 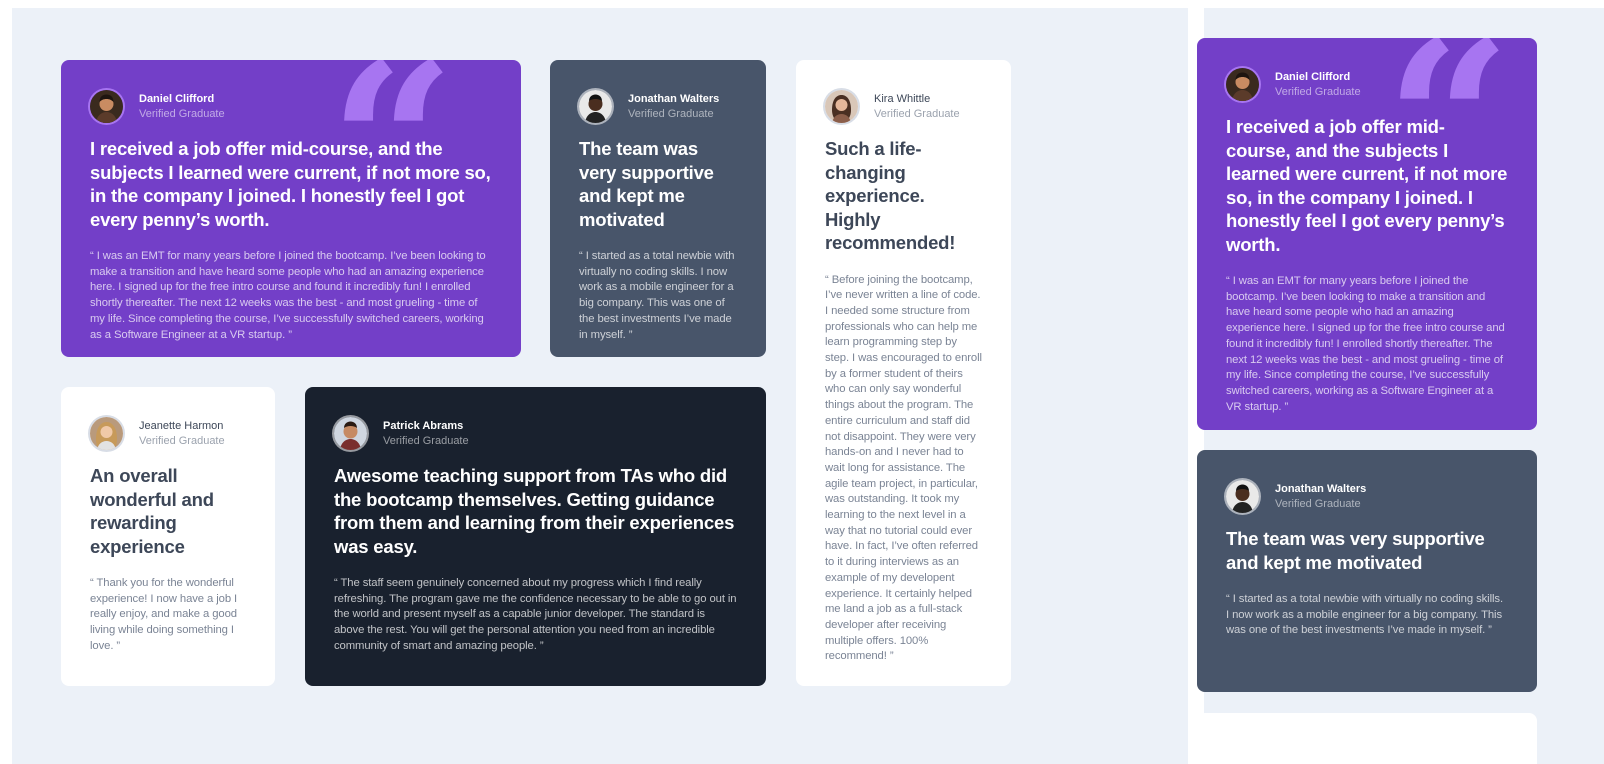 What do you see at coordinates (902, 98) in the screenshot?
I see `author-name: Kira Whittle` at bounding box center [902, 98].